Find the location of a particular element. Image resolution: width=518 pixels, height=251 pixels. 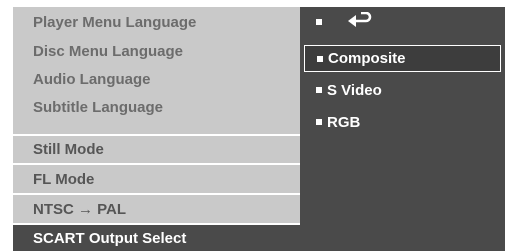

option-composite: Composite is located at coordinates (402, 58).